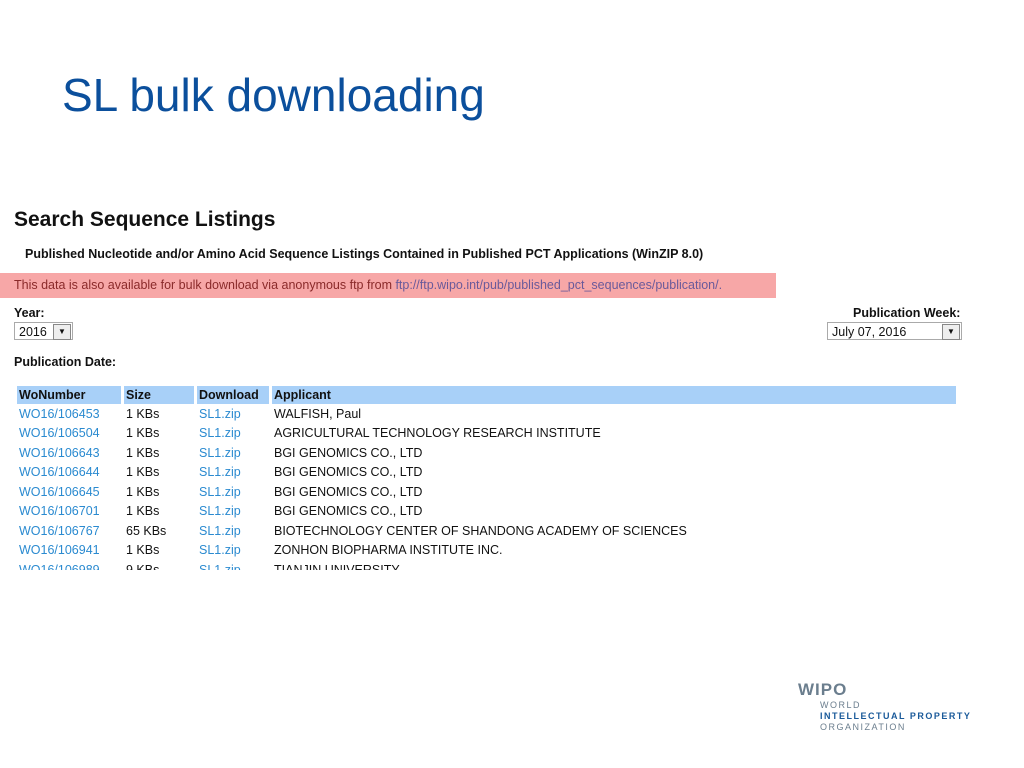  What do you see at coordinates (143, 566) in the screenshot?
I see `size-cell: 9 KBs` at bounding box center [143, 566].